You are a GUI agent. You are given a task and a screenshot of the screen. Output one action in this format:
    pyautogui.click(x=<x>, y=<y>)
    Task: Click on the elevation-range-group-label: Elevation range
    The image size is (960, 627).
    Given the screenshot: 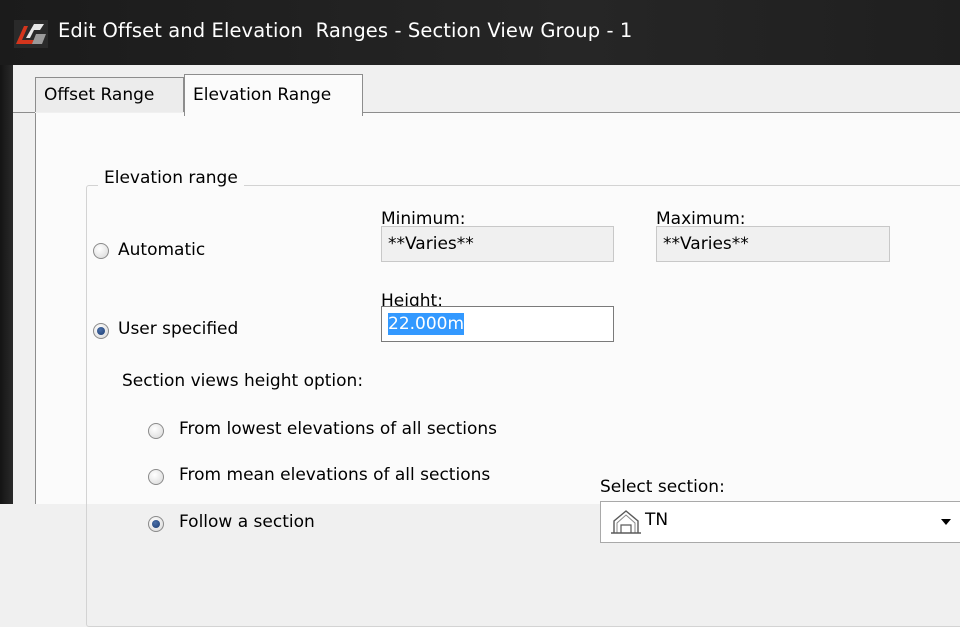 What is the action you would take?
    pyautogui.click(x=171, y=178)
    